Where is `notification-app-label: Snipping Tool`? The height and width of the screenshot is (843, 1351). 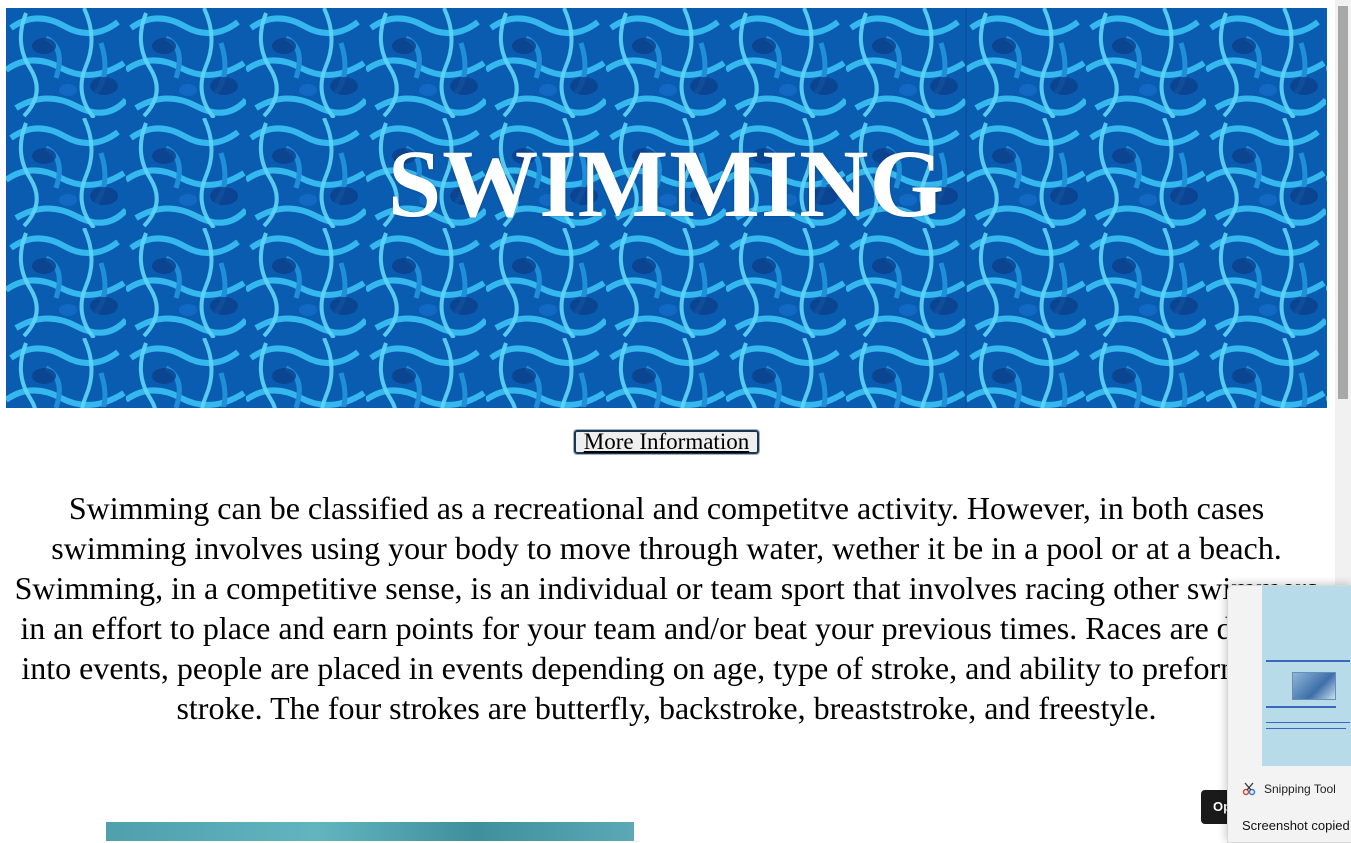 notification-app-label: Snipping Tool is located at coordinates (1289, 789).